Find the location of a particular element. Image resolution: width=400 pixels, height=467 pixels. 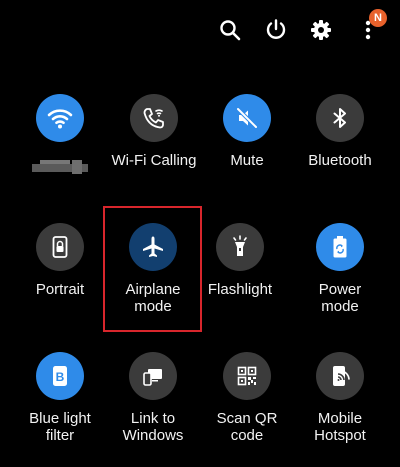

wifi-icon is located at coordinates (60, 118).